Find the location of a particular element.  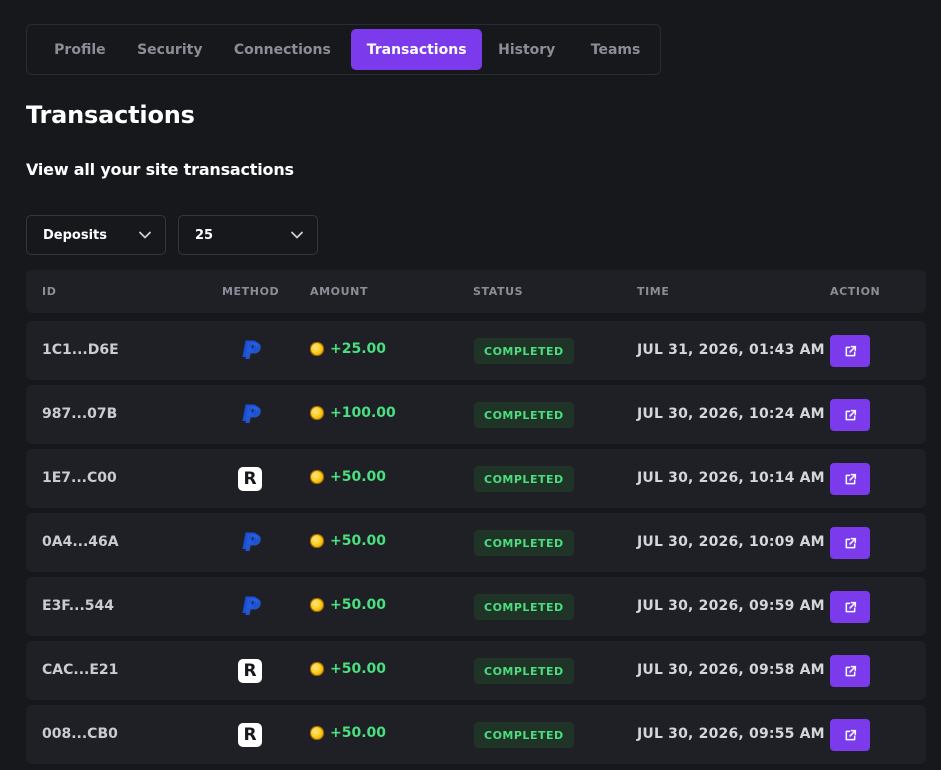

tab-history: History is located at coordinates (526, 49).